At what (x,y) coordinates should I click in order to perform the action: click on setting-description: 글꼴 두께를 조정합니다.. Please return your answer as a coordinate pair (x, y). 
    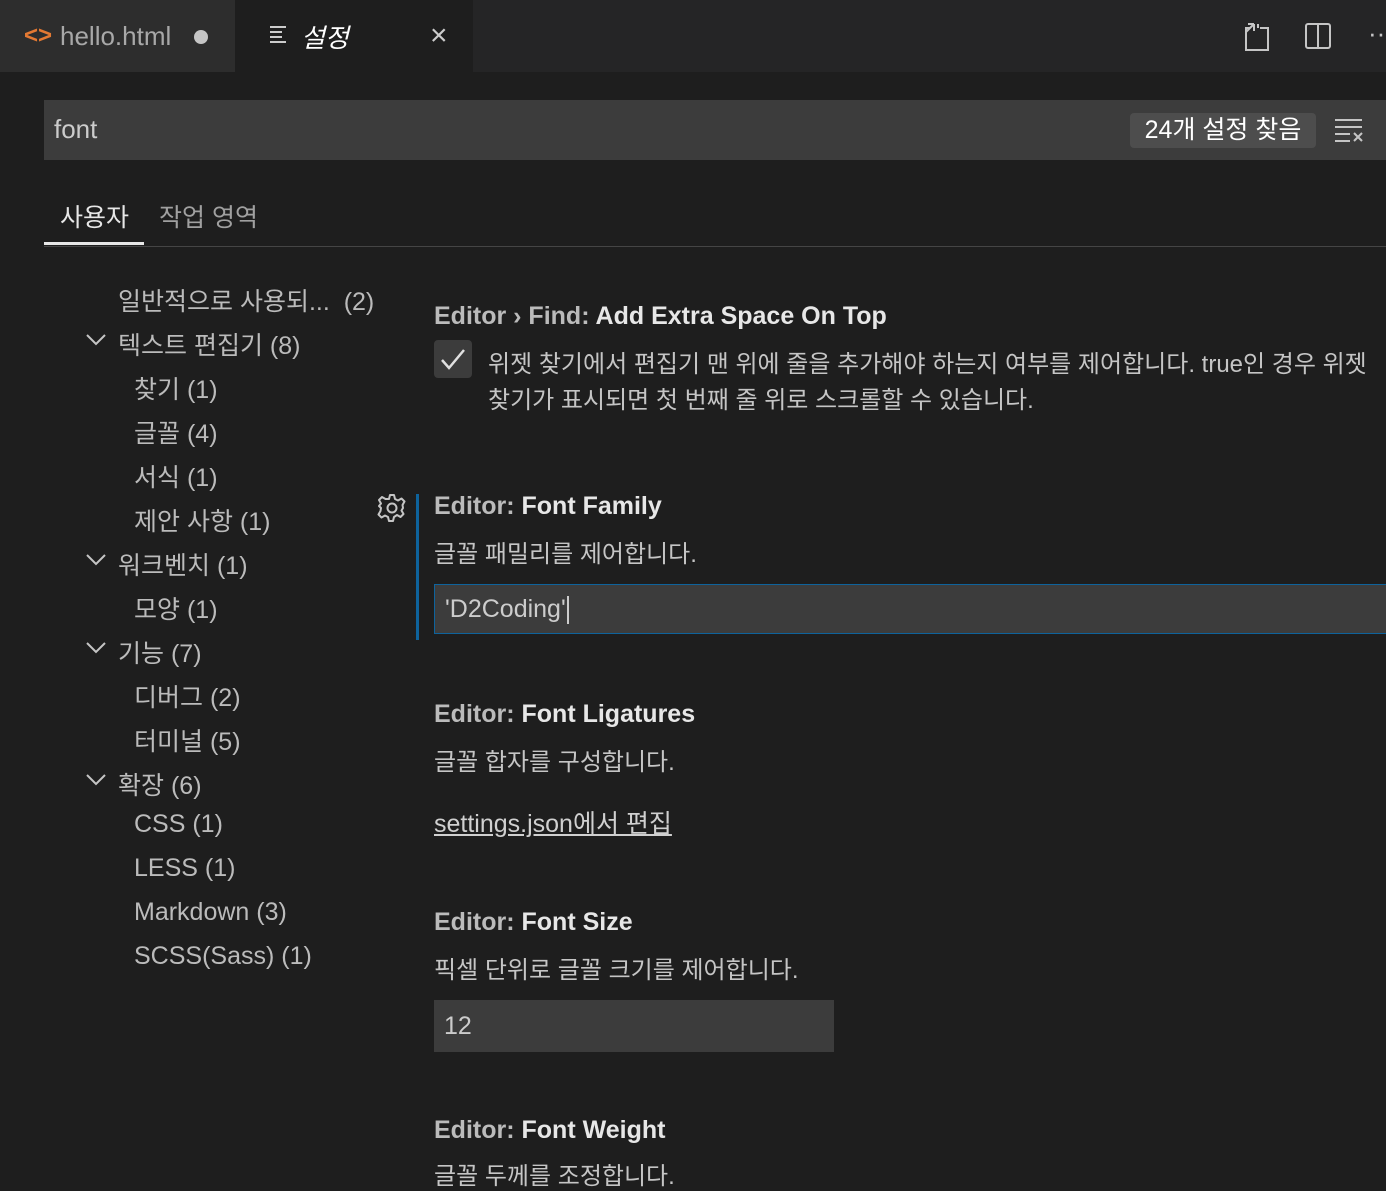
    Looking at the image, I should click on (554, 1176).